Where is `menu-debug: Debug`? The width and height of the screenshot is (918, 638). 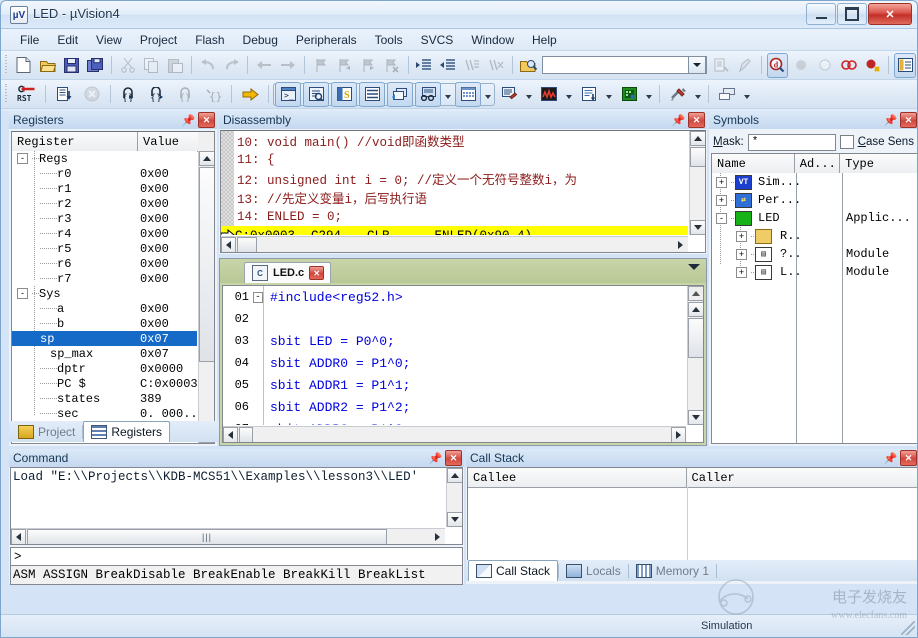
menu-debug: Debug is located at coordinates (260, 40).